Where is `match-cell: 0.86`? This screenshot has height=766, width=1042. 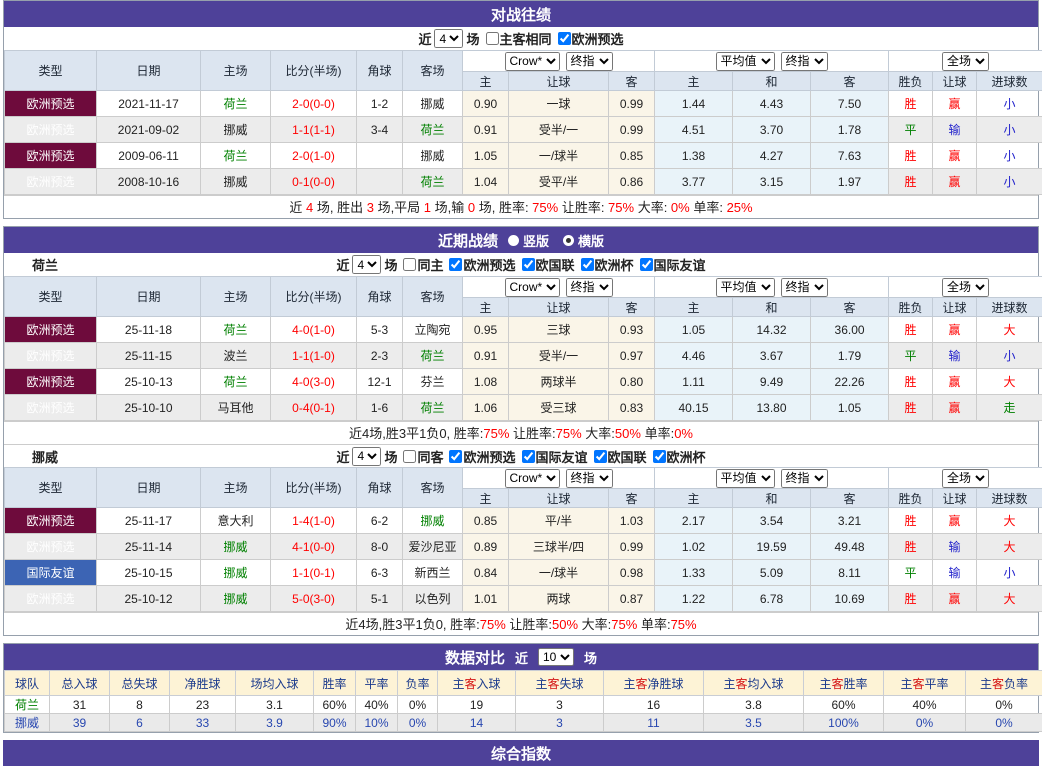
match-cell: 0.86 is located at coordinates (632, 182).